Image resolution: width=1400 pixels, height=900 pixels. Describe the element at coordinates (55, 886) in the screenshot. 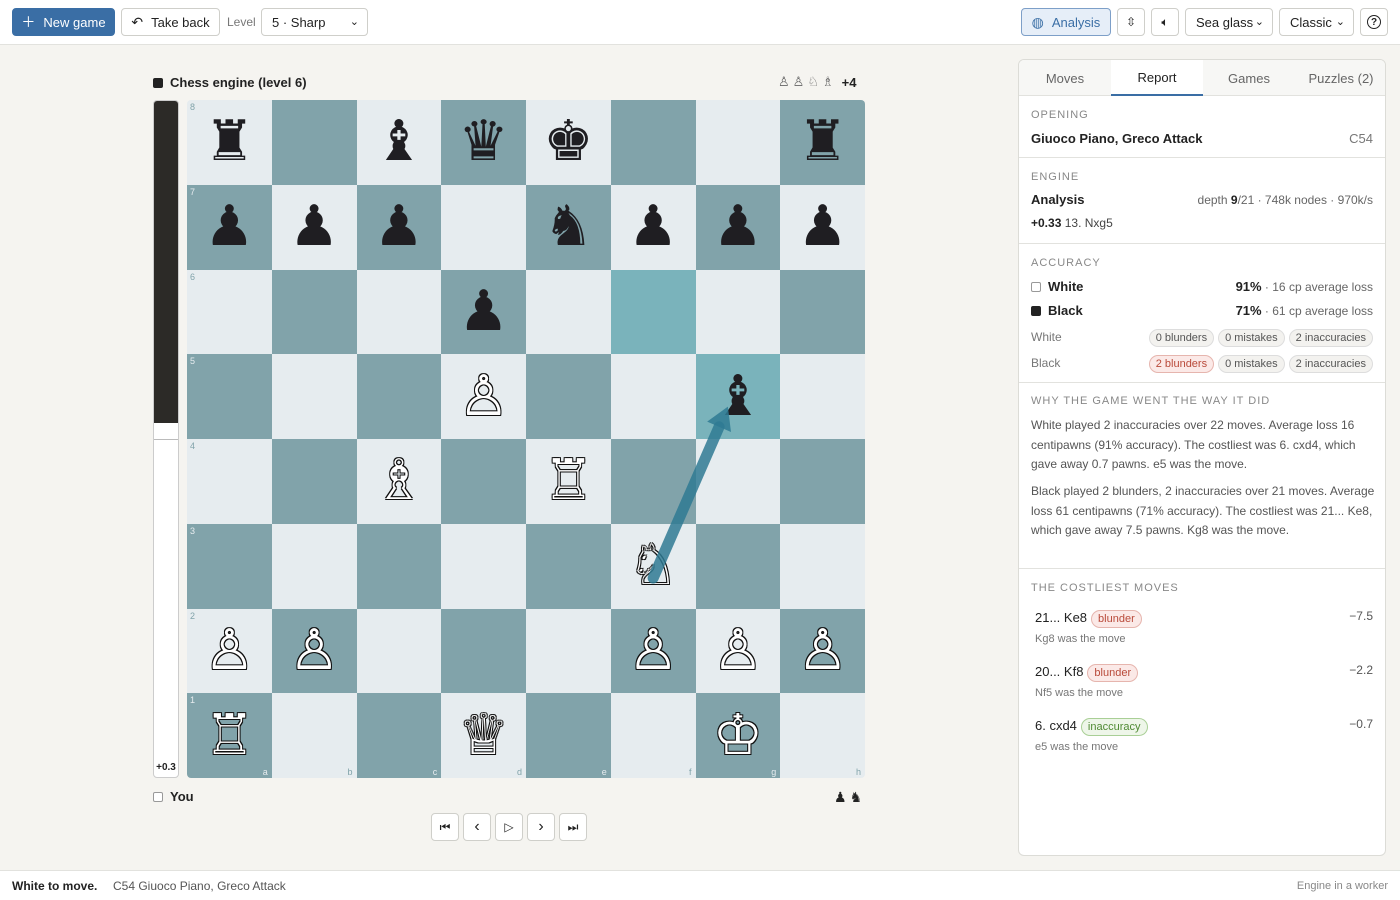

I see `turn-status: White to move.` at that location.